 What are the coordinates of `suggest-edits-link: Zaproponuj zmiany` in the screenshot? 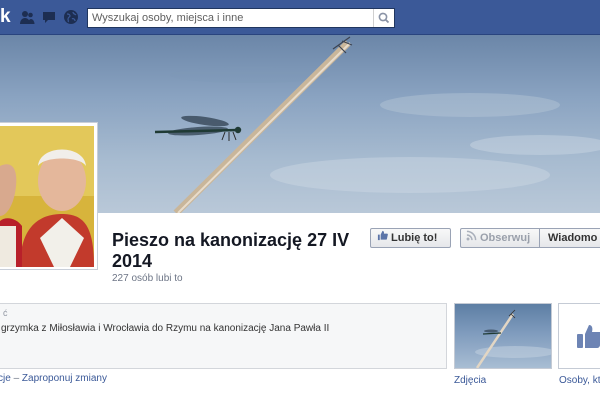 It's located at (64, 378).